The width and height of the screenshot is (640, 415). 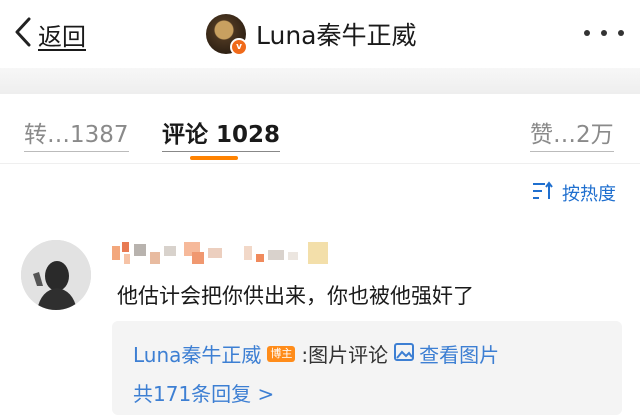 What do you see at coordinates (197, 353) in the screenshot?
I see `reply-author-link: Luna秦牛正威` at bounding box center [197, 353].